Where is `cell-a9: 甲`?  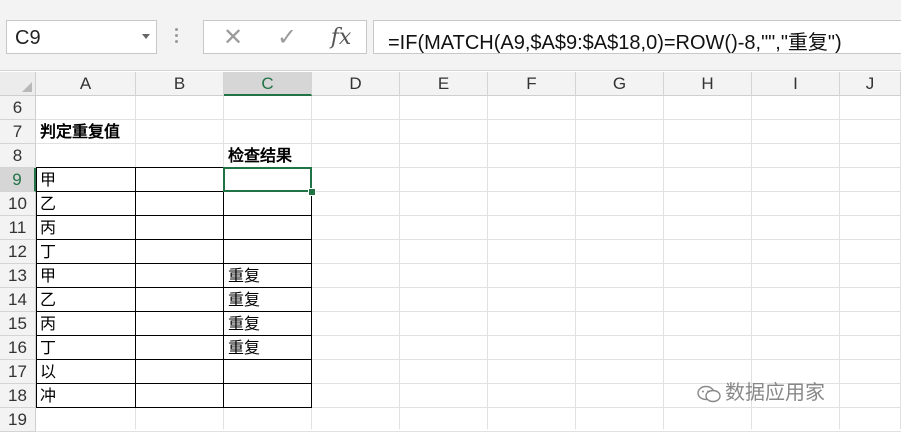 cell-a9: 甲 is located at coordinates (86, 180).